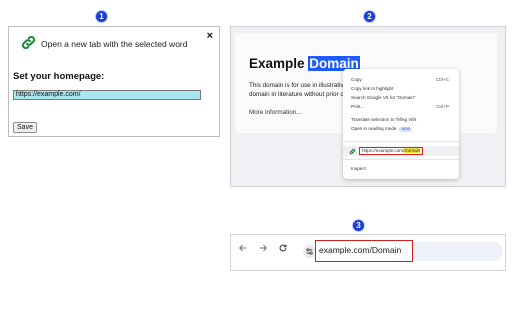 This screenshot has height=320, width=512. Describe the element at coordinates (442, 106) in the screenshot. I see `menu-item-shortcut: Ctrl+P` at that location.